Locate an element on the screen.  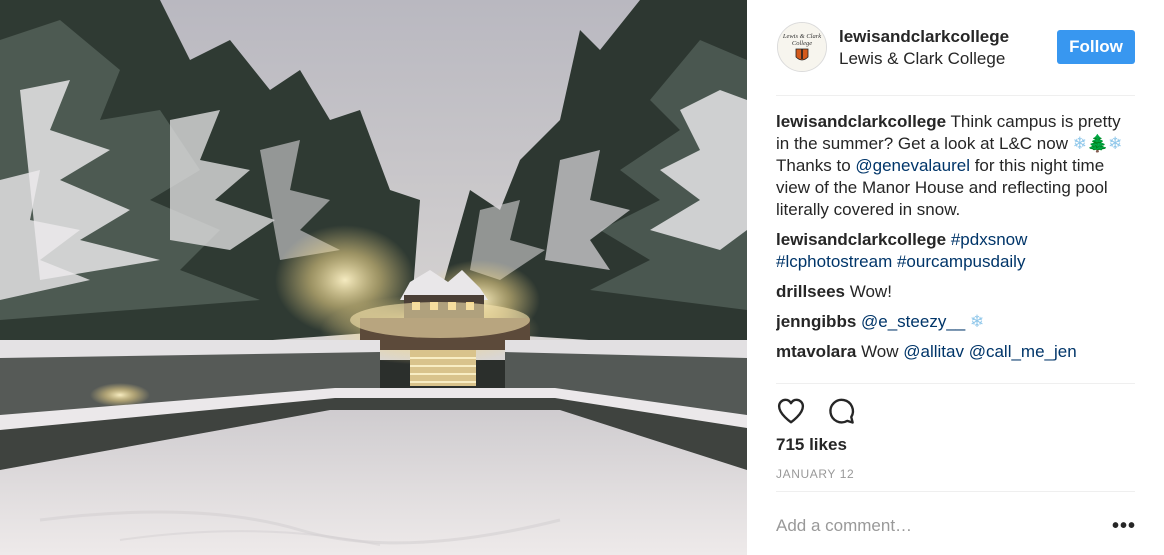
comment-author-link: lewisandclarkcollege is located at coordinates (861, 239).